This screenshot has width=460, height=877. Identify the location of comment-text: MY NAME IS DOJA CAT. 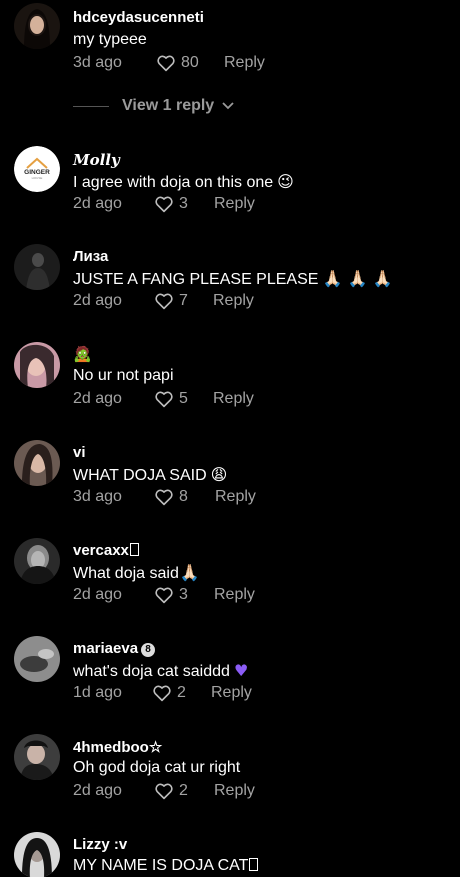
(166, 866).